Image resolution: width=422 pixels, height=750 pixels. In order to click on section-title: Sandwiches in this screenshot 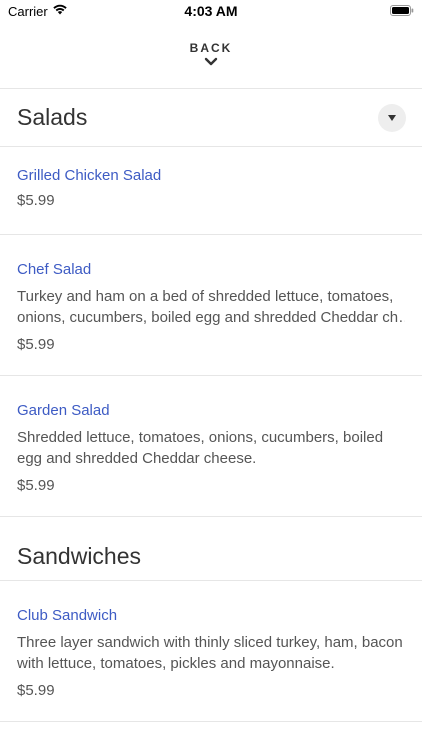, I will do `click(79, 556)`.